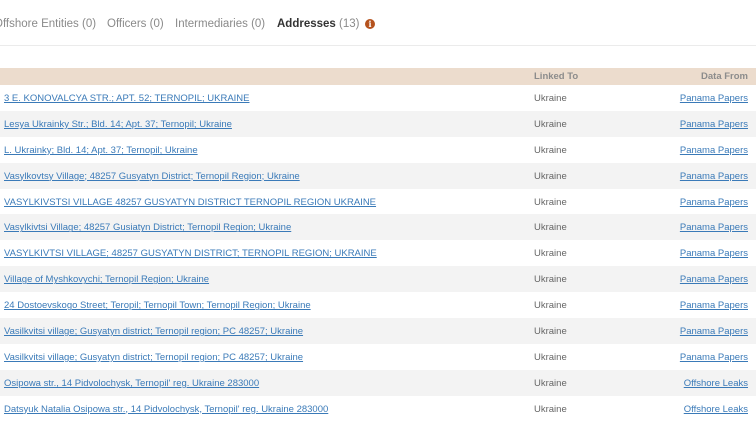 This screenshot has width=756, height=431. What do you see at coordinates (349, 24) in the screenshot?
I see `tab-count: (13)` at bounding box center [349, 24].